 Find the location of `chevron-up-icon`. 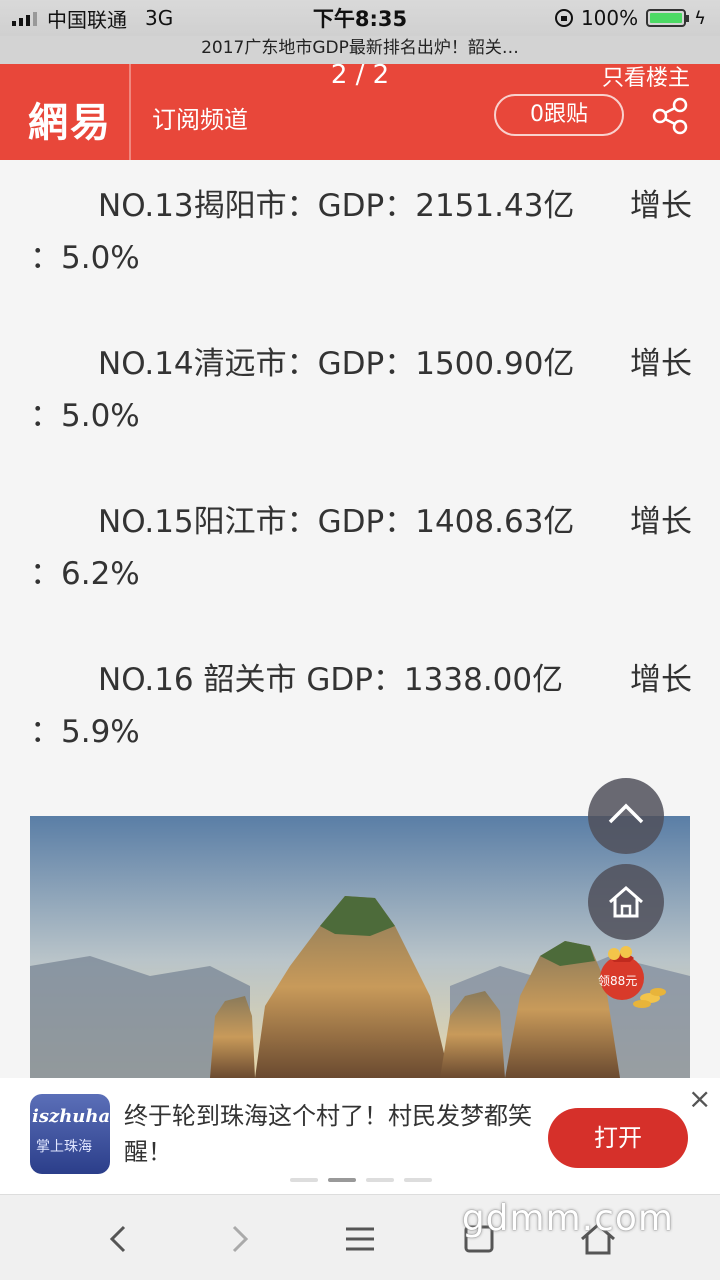

chevron-up-icon is located at coordinates (626, 813).